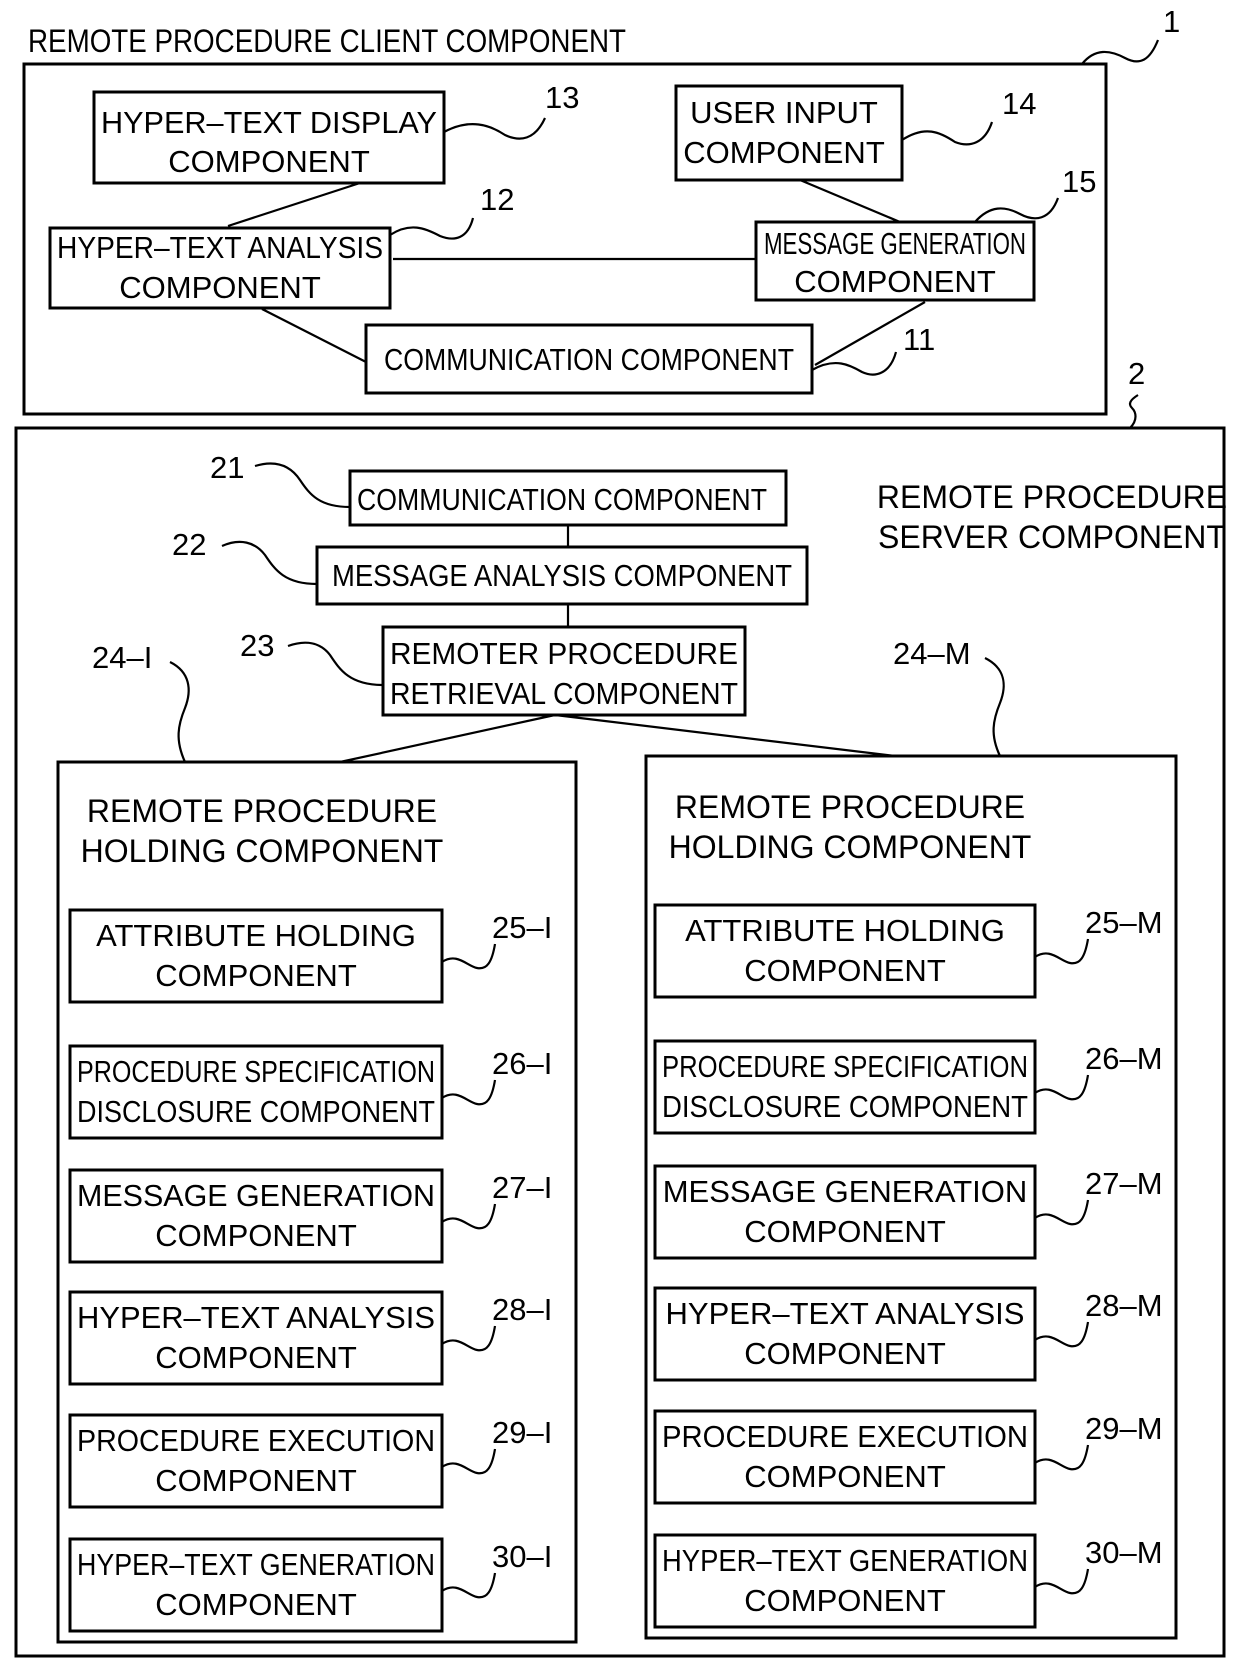  I want to click on holding-item-m-1: ATTRIBUTE HOLDING COMPONENT 25–M, so click(908, 951).